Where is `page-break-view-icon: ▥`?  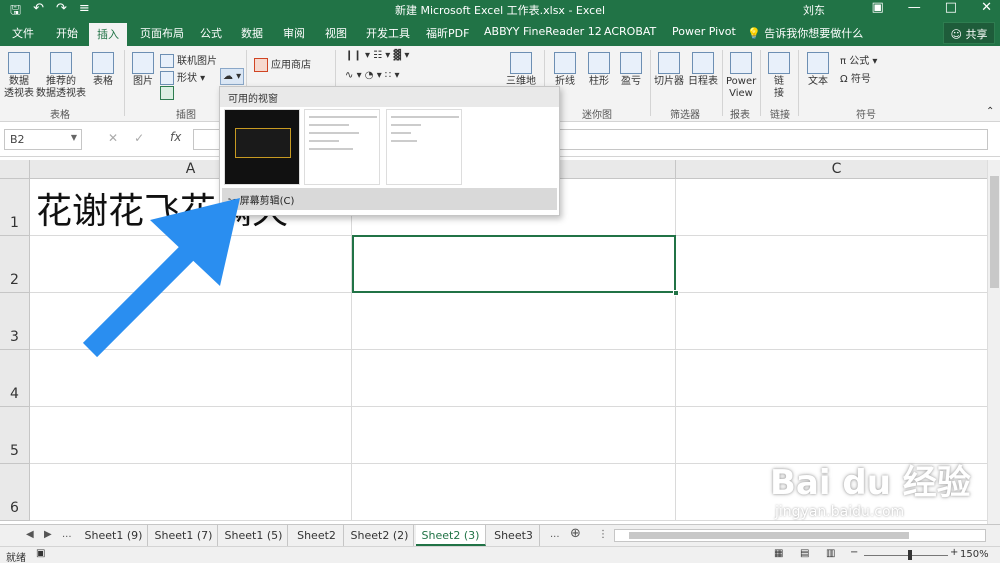 page-break-view-icon: ▥ is located at coordinates (830, 553).